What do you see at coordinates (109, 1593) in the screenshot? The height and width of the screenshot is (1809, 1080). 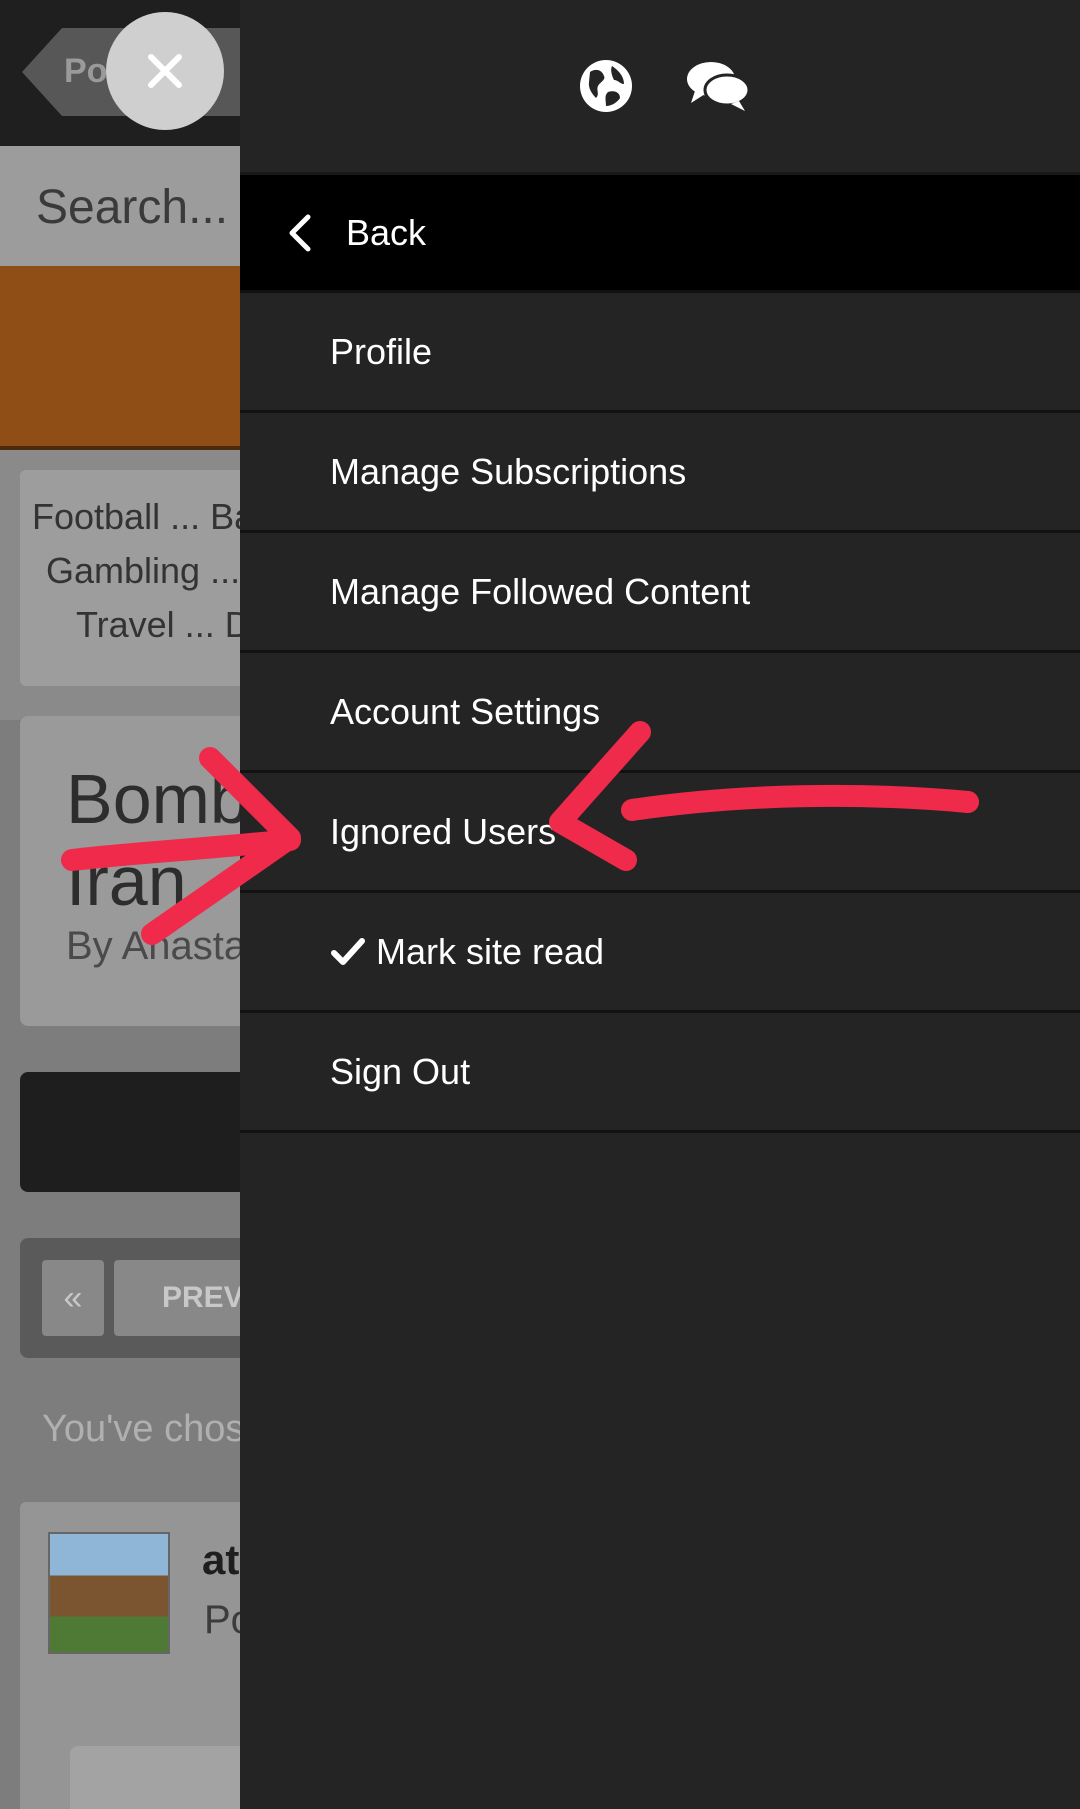 I see `avatar` at bounding box center [109, 1593].